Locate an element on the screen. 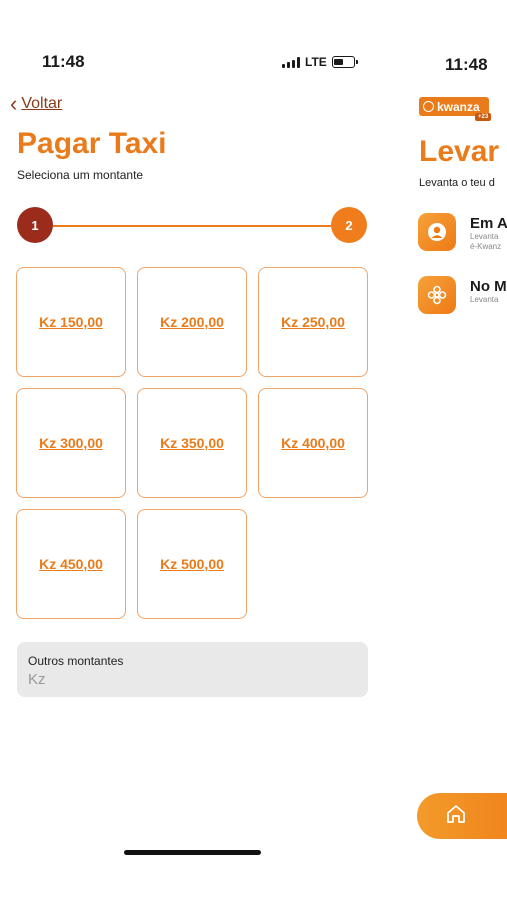 The width and height of the screenshot is (507, 900). other-amount-input is located at coordinates (192, 679).